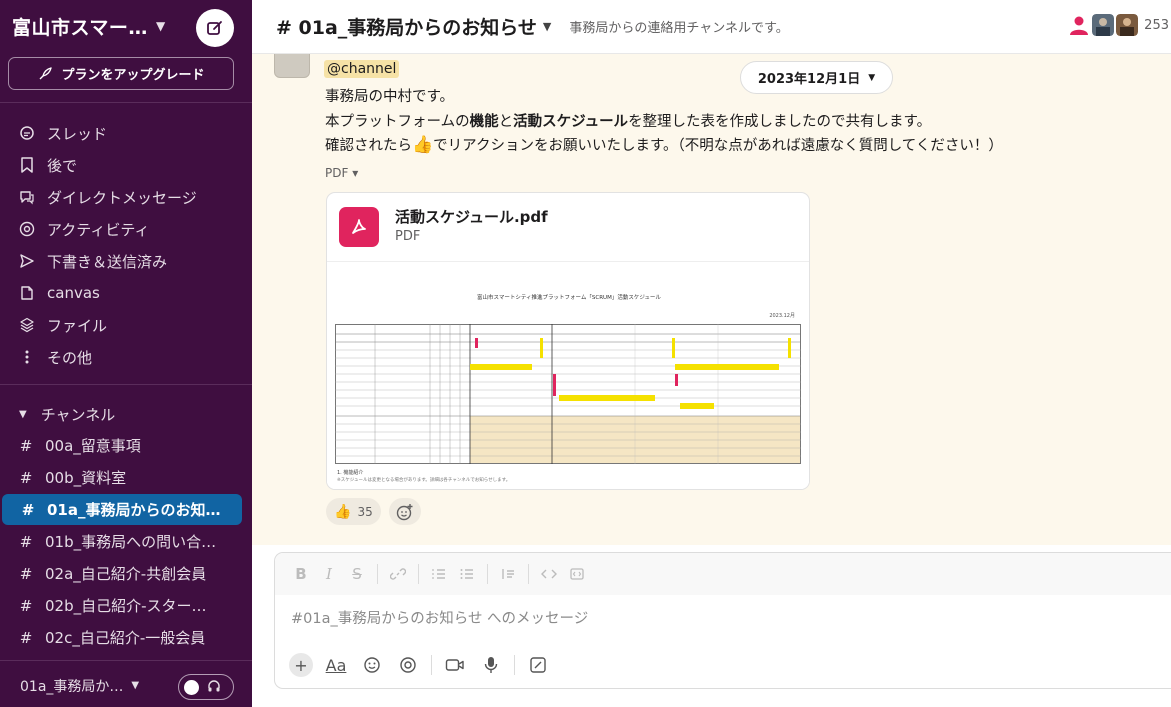 The image size is (1171, 707). I want to click on sidebar-item-label: 後で, so click(62, 165).